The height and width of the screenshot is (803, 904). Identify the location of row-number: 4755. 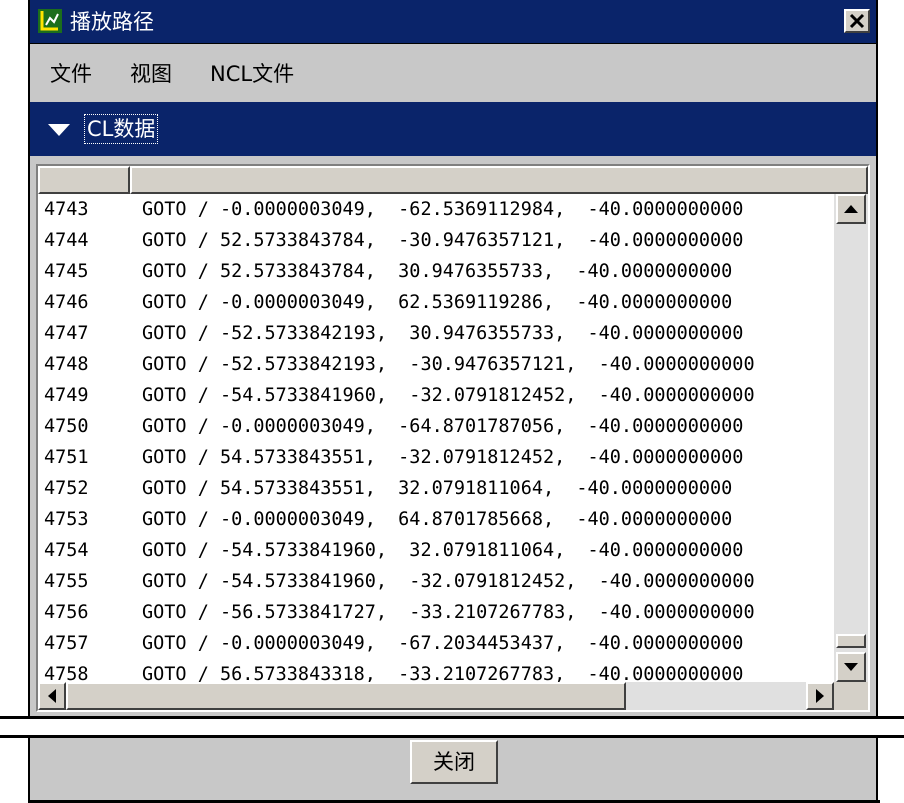
(66, 581).